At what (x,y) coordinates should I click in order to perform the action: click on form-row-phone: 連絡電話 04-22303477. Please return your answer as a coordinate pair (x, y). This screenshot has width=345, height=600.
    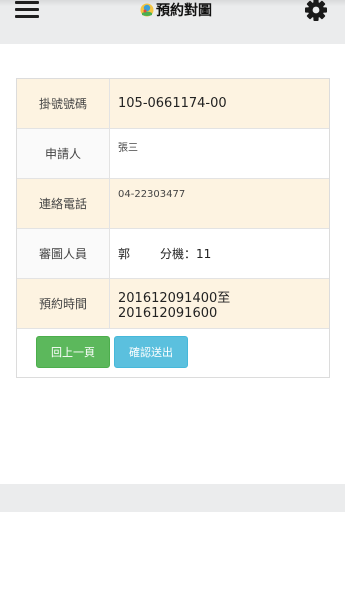
    Looking at the image, I should click on (173, 204).